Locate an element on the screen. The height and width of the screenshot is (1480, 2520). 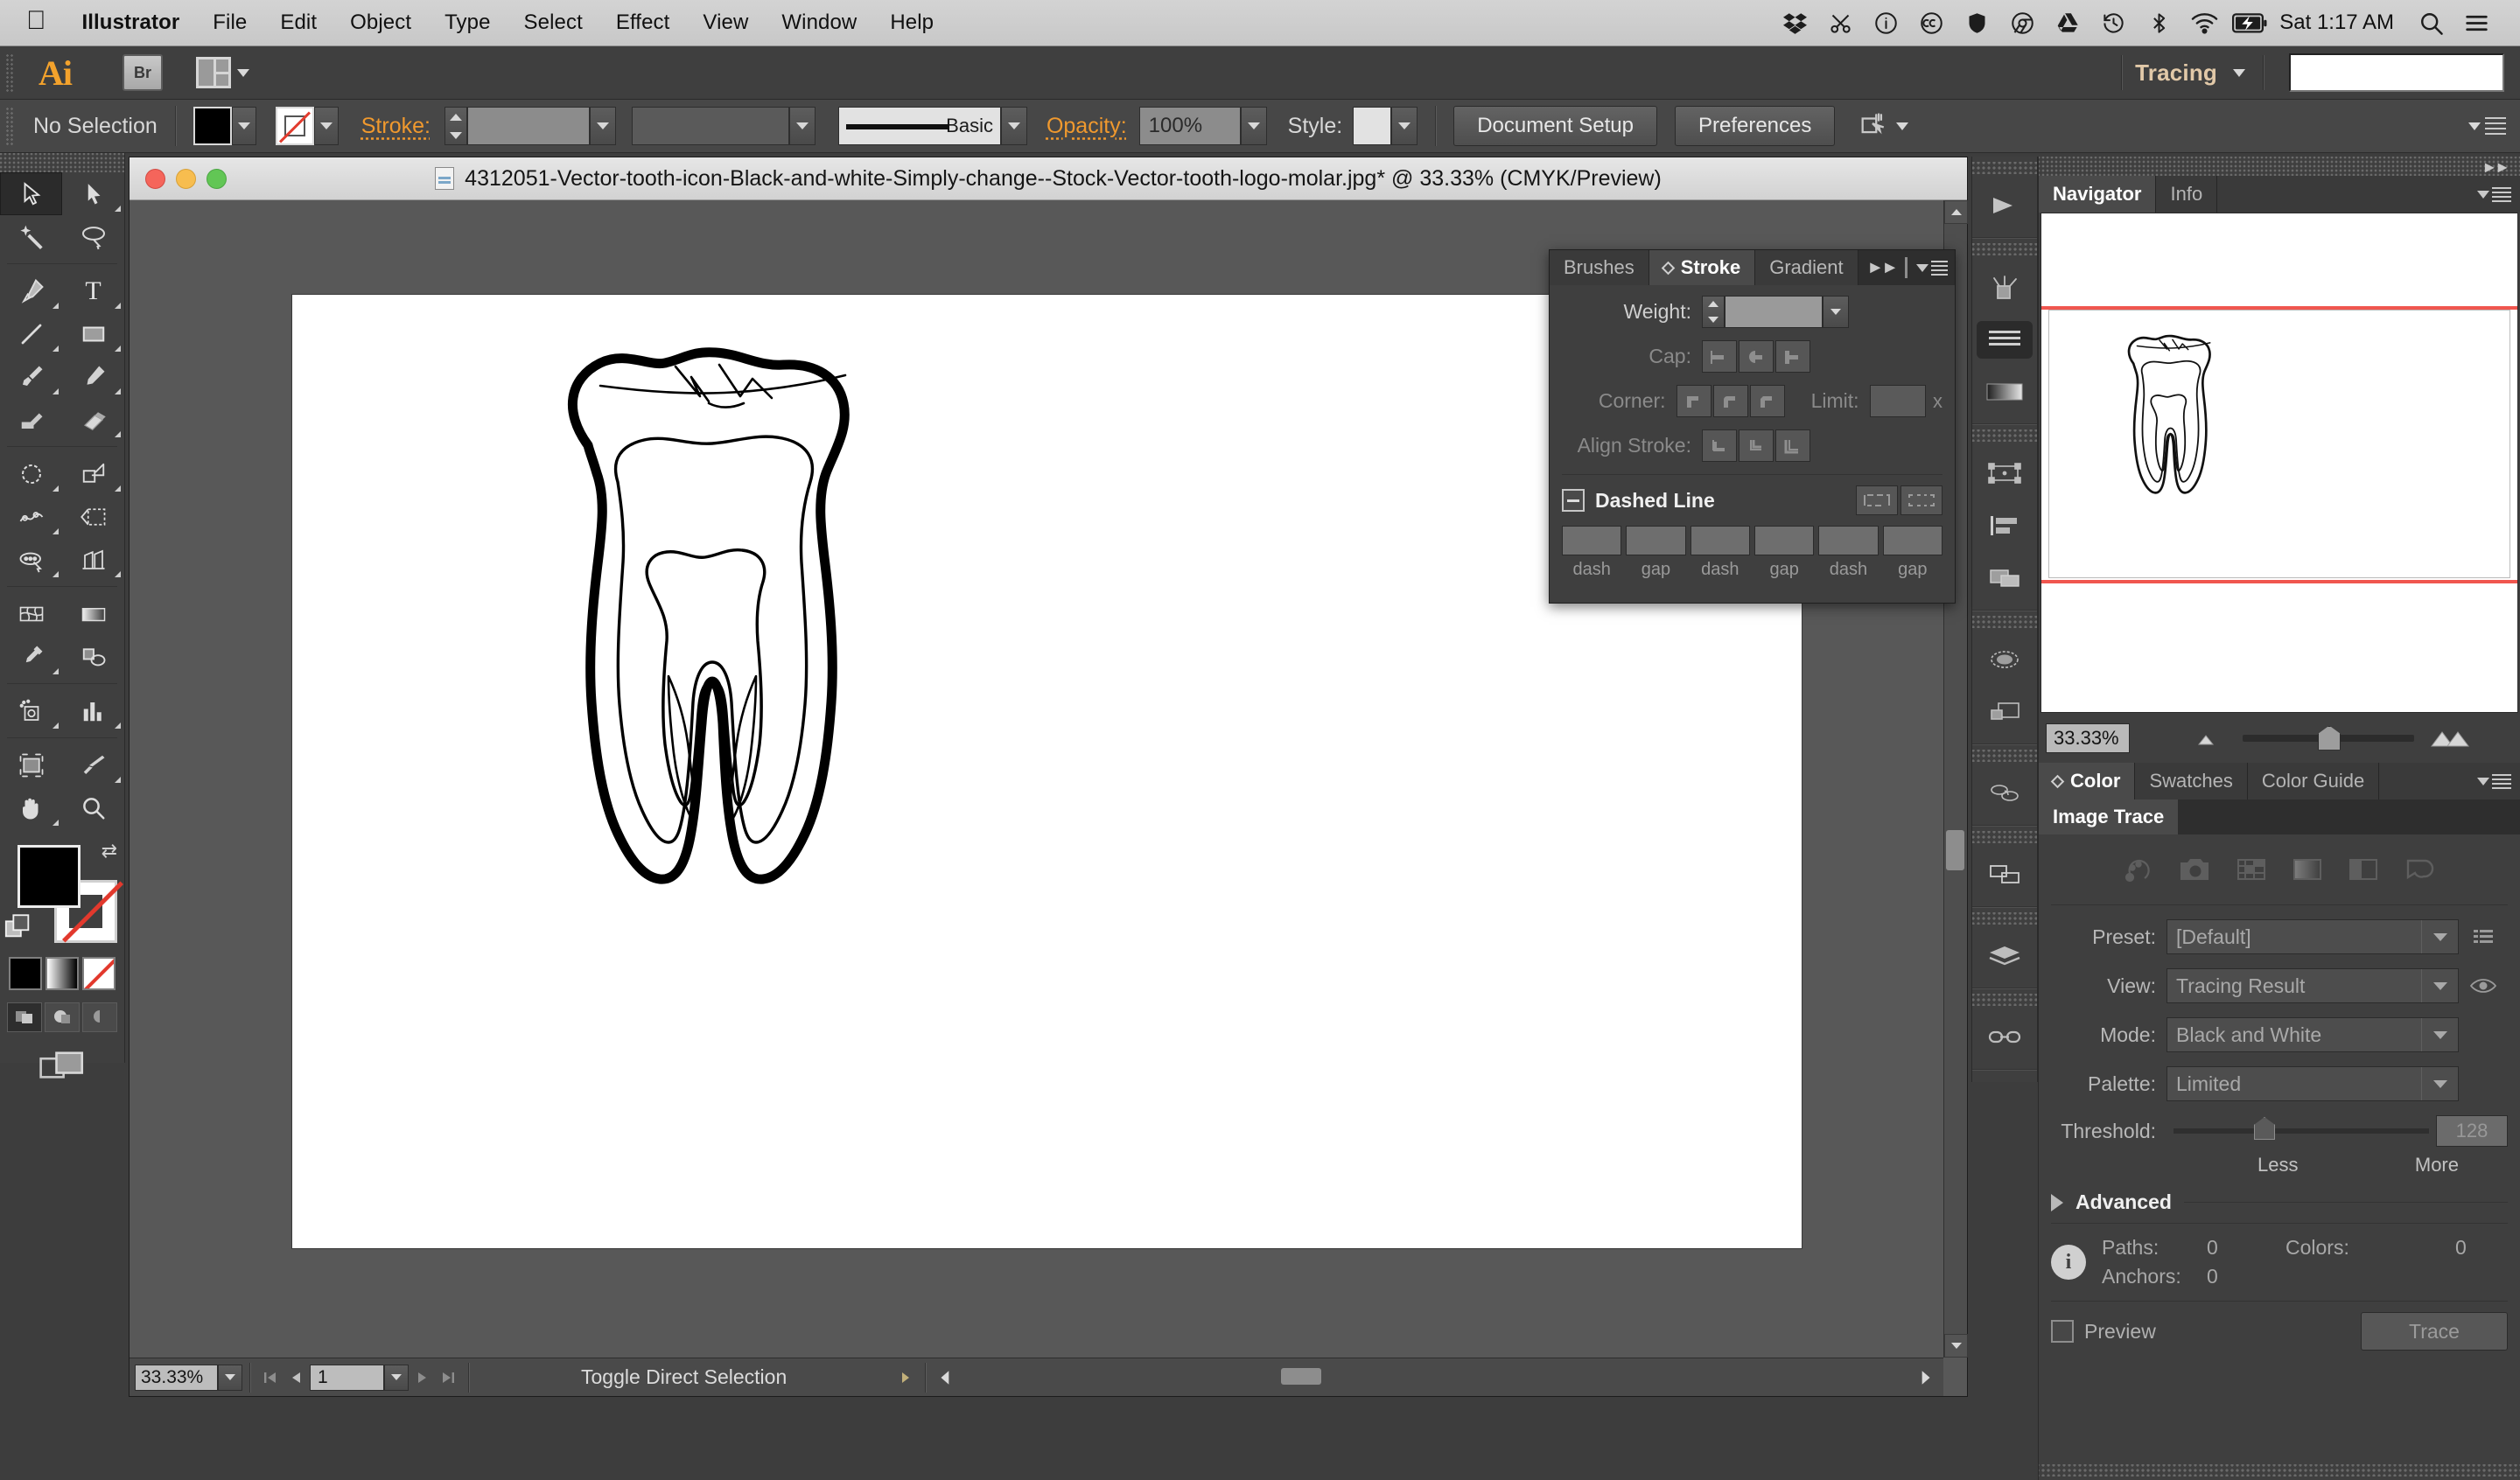
direct-selection-tool is located at coordinates (93, 194).